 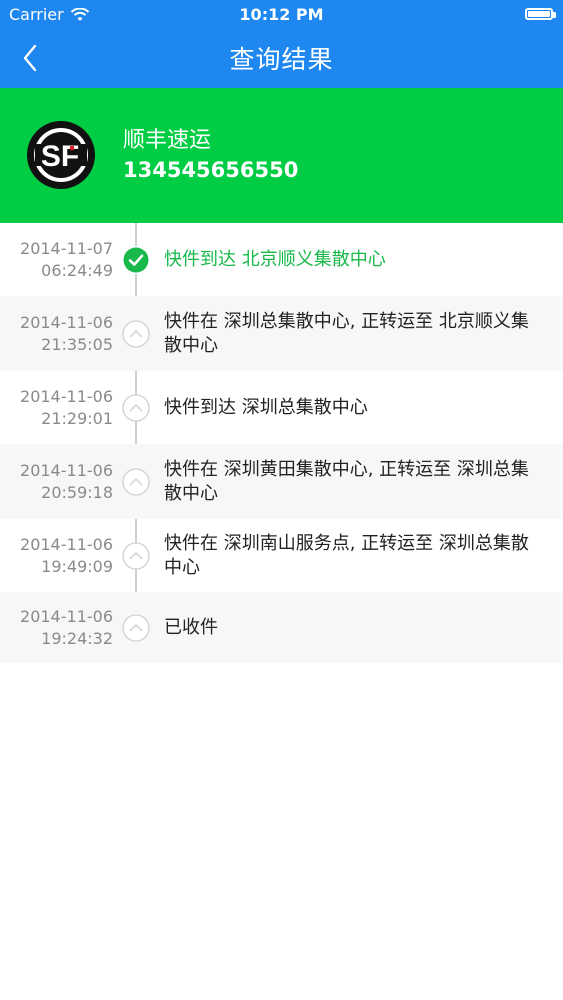 What do you see at coordinates (77, 270) in the screenshot?
I see `event-time: 06:24:49` at bounding box center [77, 270].